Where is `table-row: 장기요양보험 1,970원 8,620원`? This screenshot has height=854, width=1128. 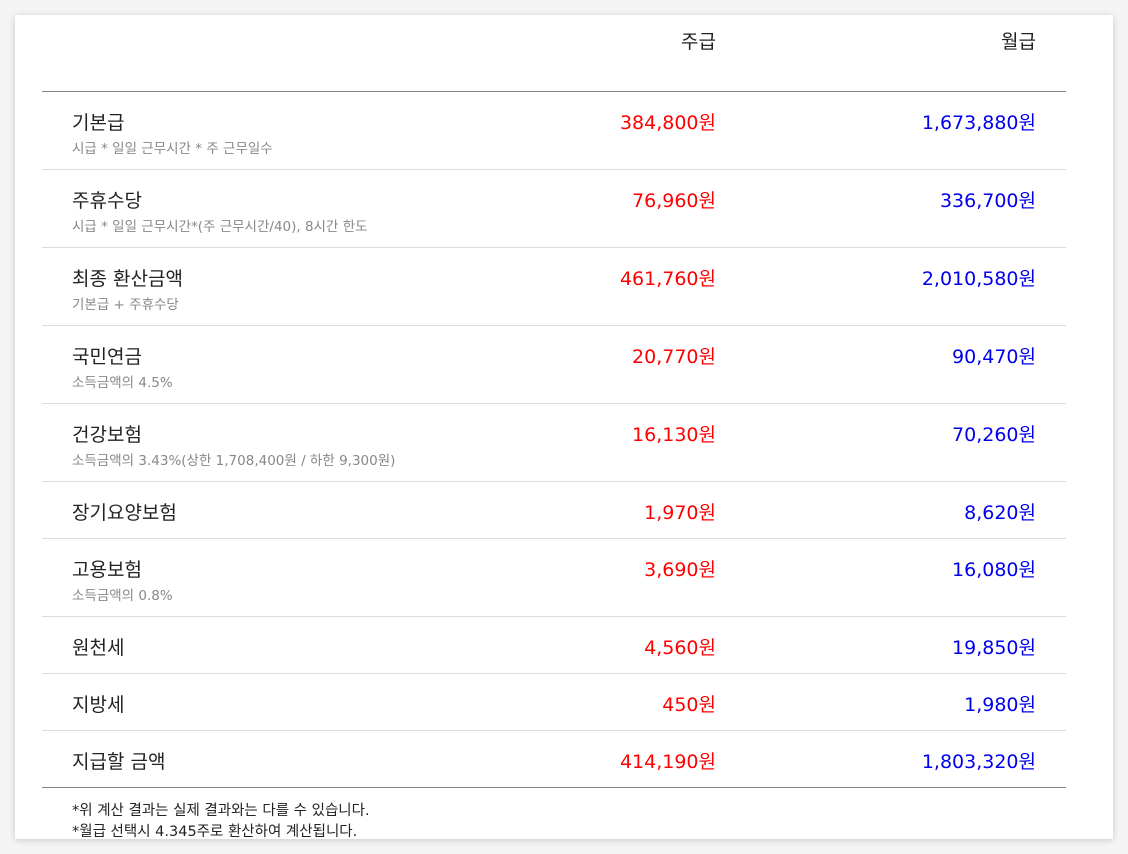
table-row: 장기요양보험 1,970원 8,620원 is located at coordinates (554, 510).